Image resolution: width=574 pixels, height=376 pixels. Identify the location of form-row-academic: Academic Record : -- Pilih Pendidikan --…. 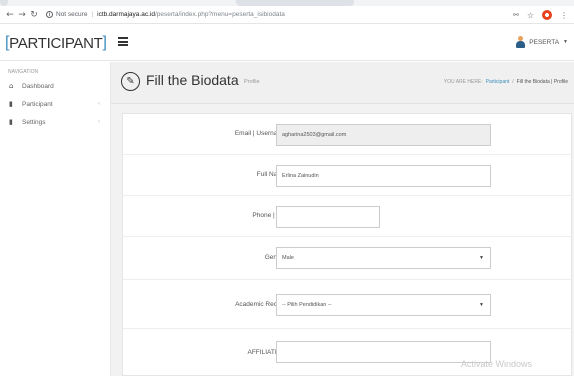
(348, 304).